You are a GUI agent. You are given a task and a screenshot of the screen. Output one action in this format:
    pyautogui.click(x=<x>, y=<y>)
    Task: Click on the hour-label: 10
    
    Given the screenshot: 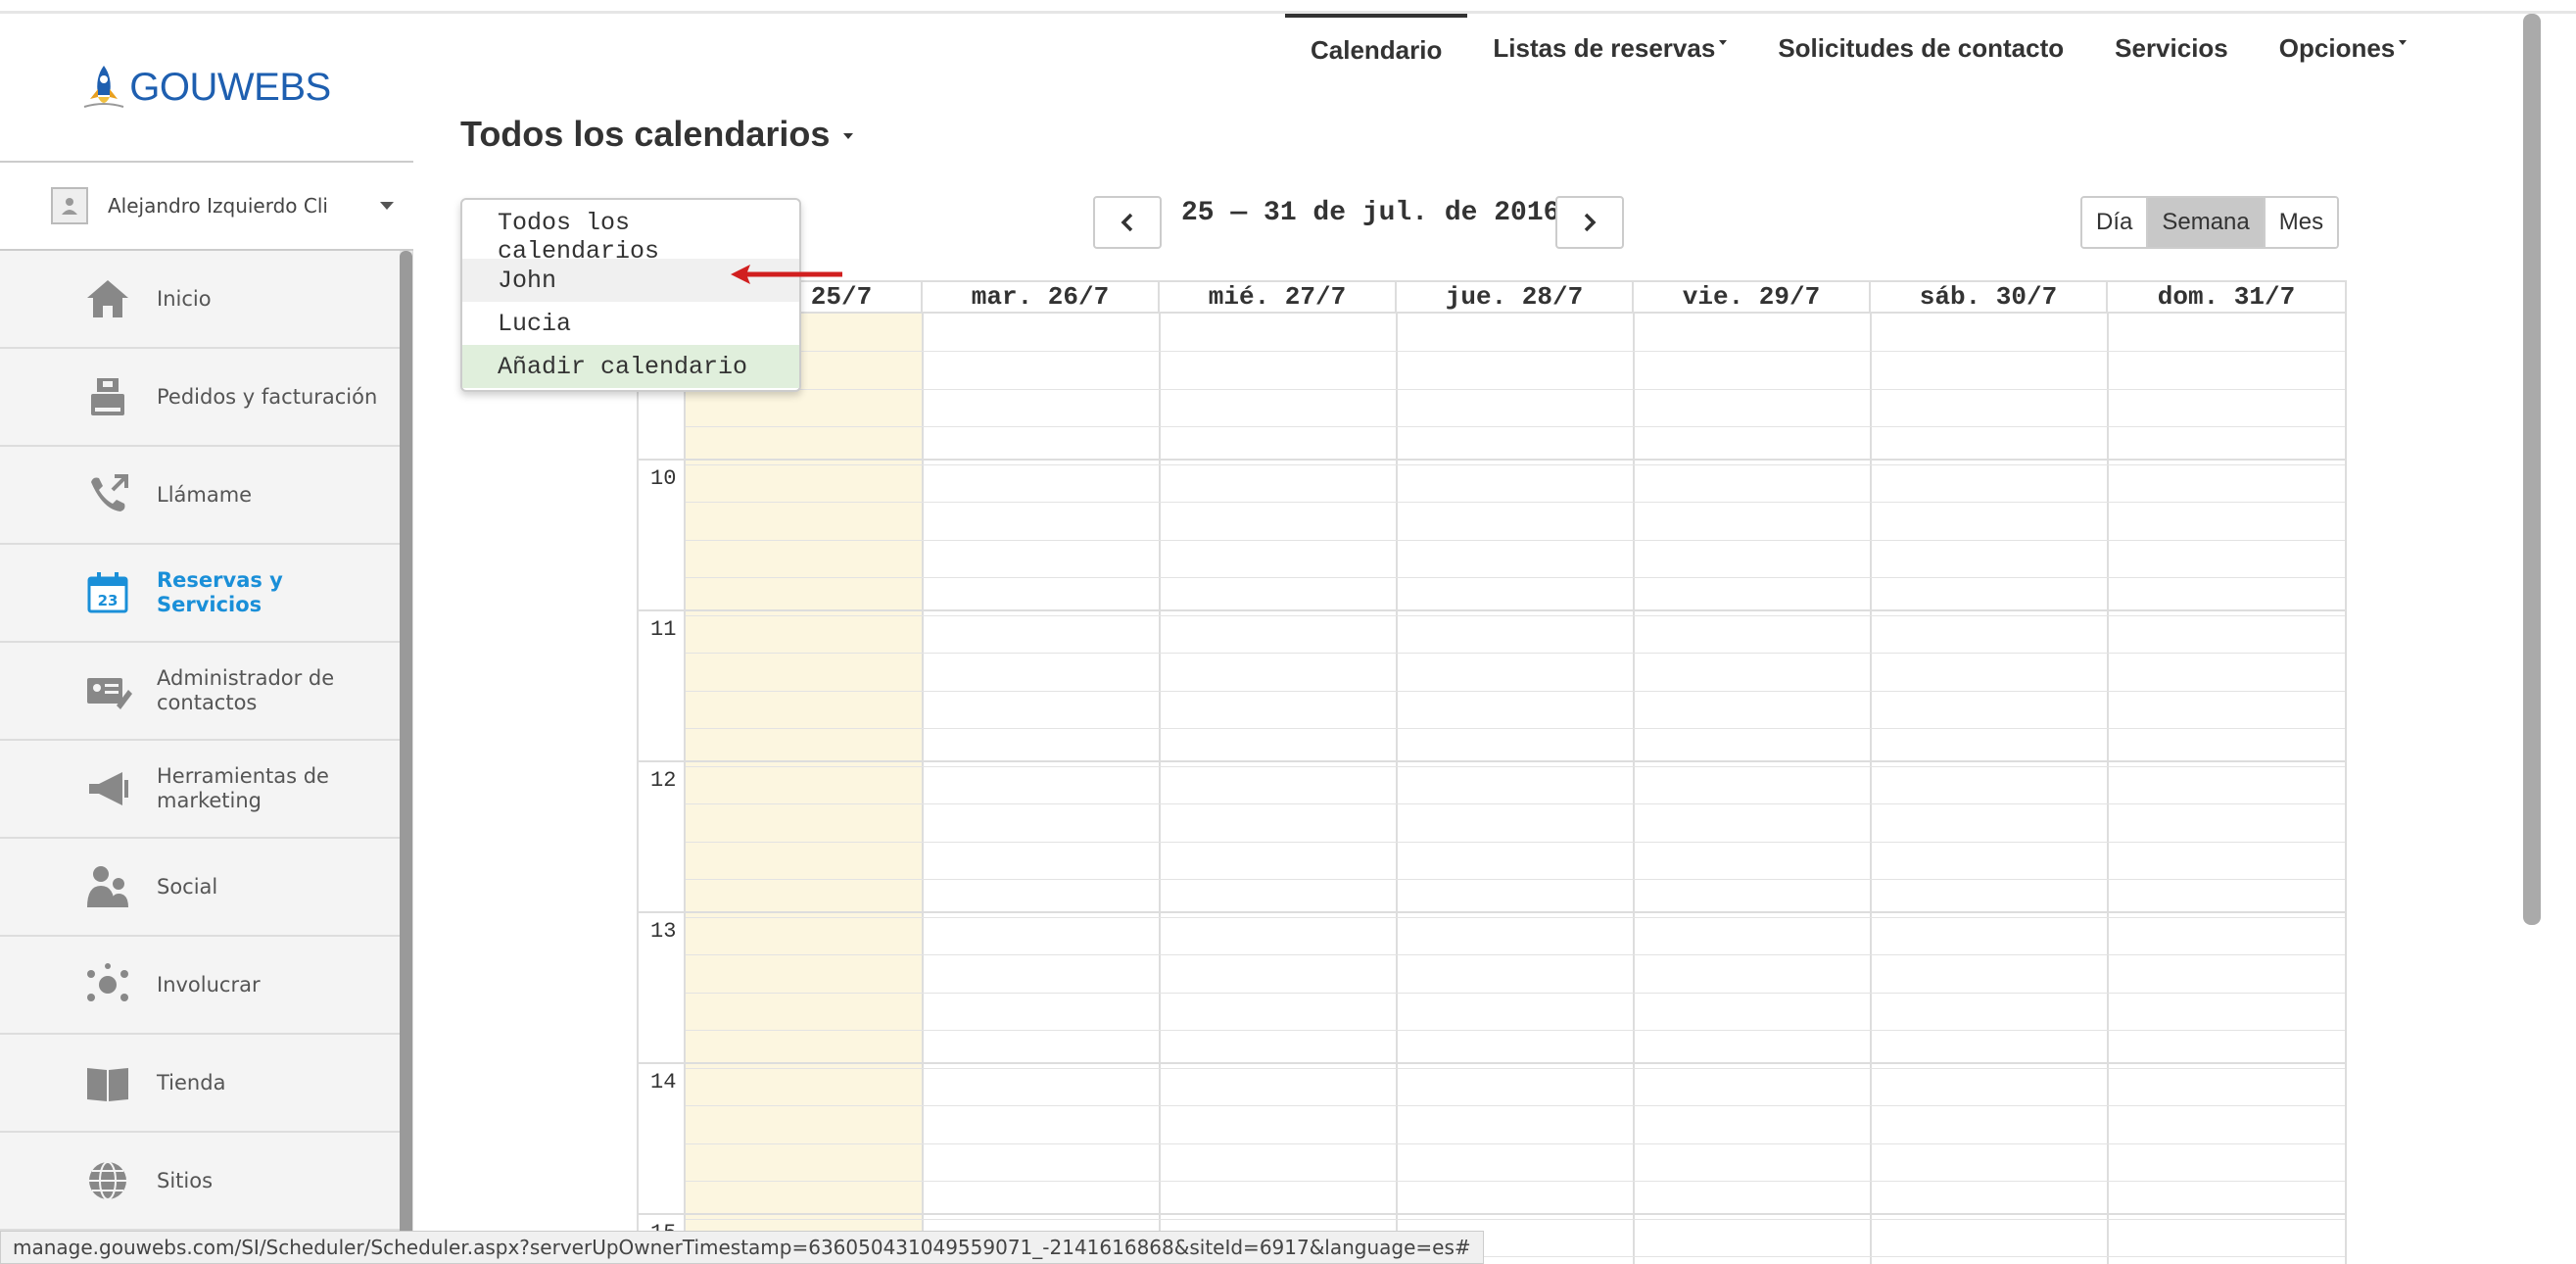 What is the action you would take?
    pyautogui.click(x=663, y=479)
    